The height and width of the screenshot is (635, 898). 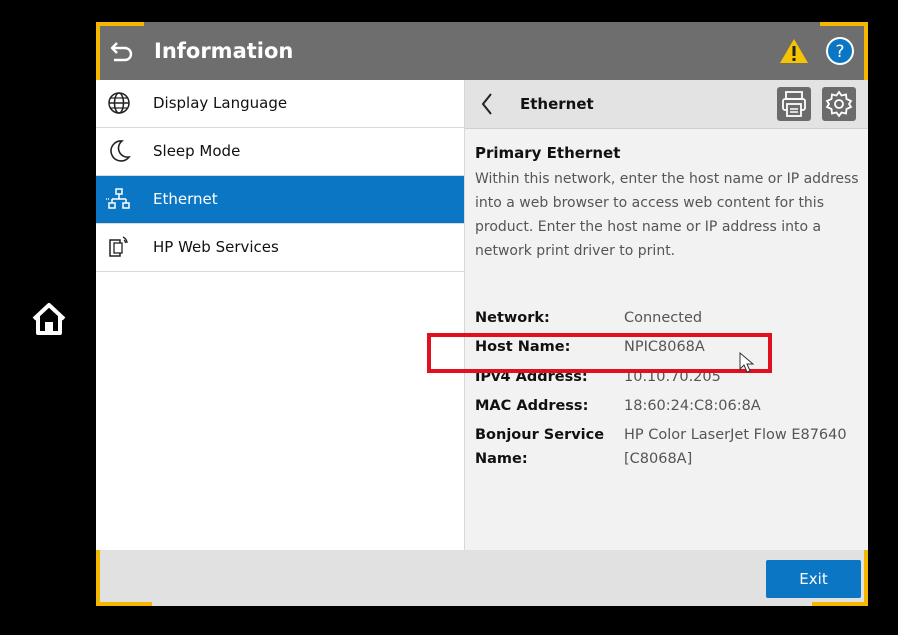 I want to click on help-icon: ?, so click(x=840, y=51).